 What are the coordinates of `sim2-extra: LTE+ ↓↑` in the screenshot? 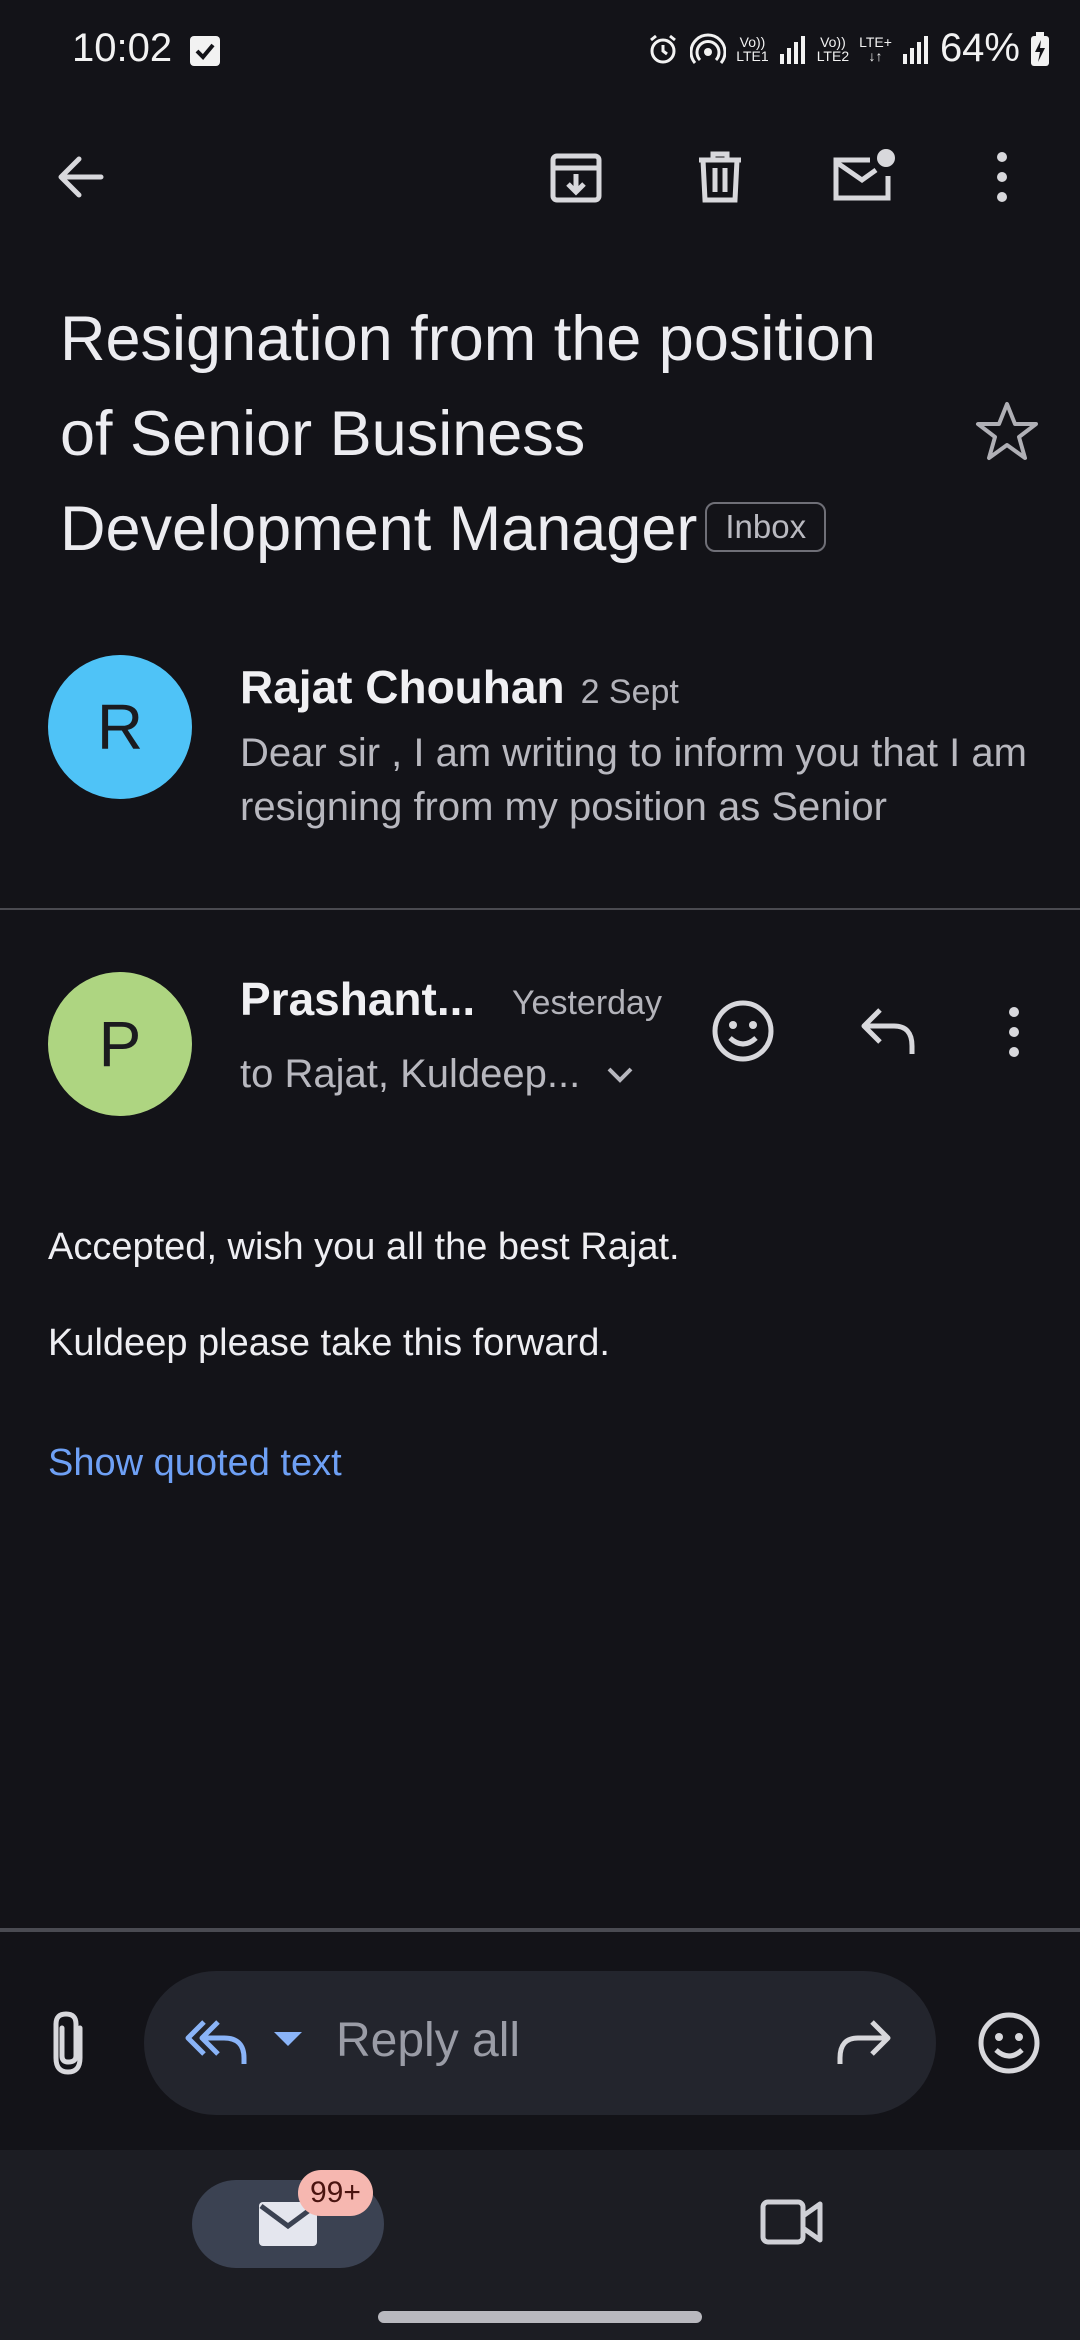 It's located at (875, 49).